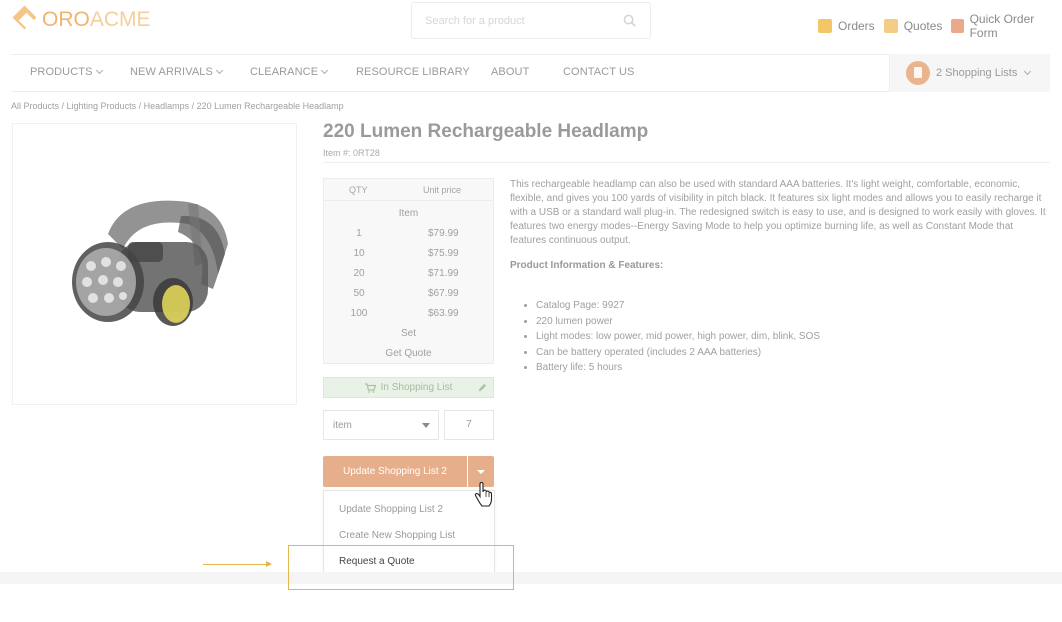 The width and height of the screenshot is (1062, 622). I want to click on highlight-box, so click(401, 567).